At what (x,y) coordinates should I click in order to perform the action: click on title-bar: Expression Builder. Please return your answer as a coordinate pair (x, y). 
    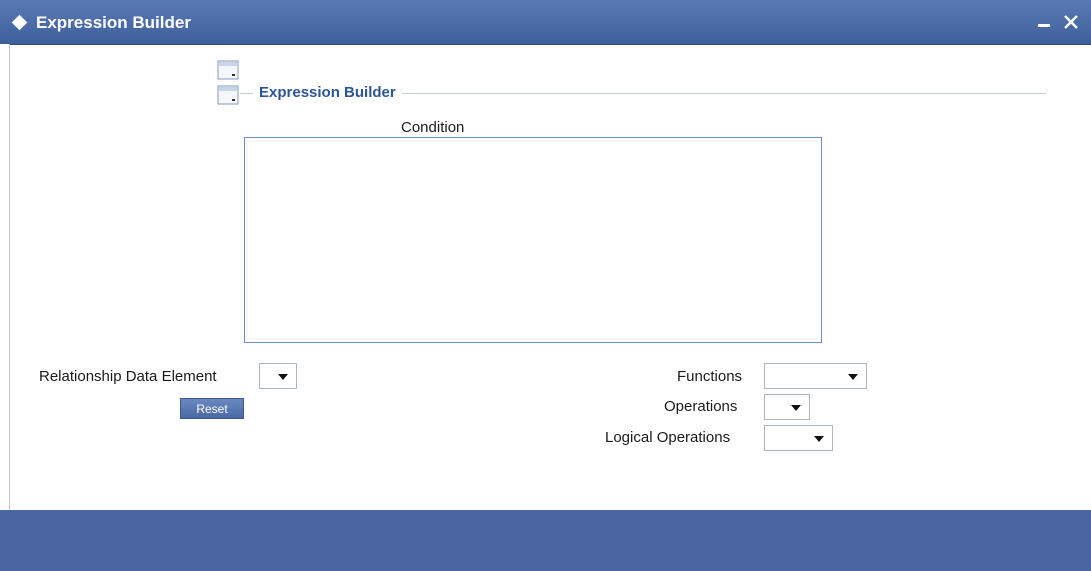
    Looking at the image, I should click on (545, 22).